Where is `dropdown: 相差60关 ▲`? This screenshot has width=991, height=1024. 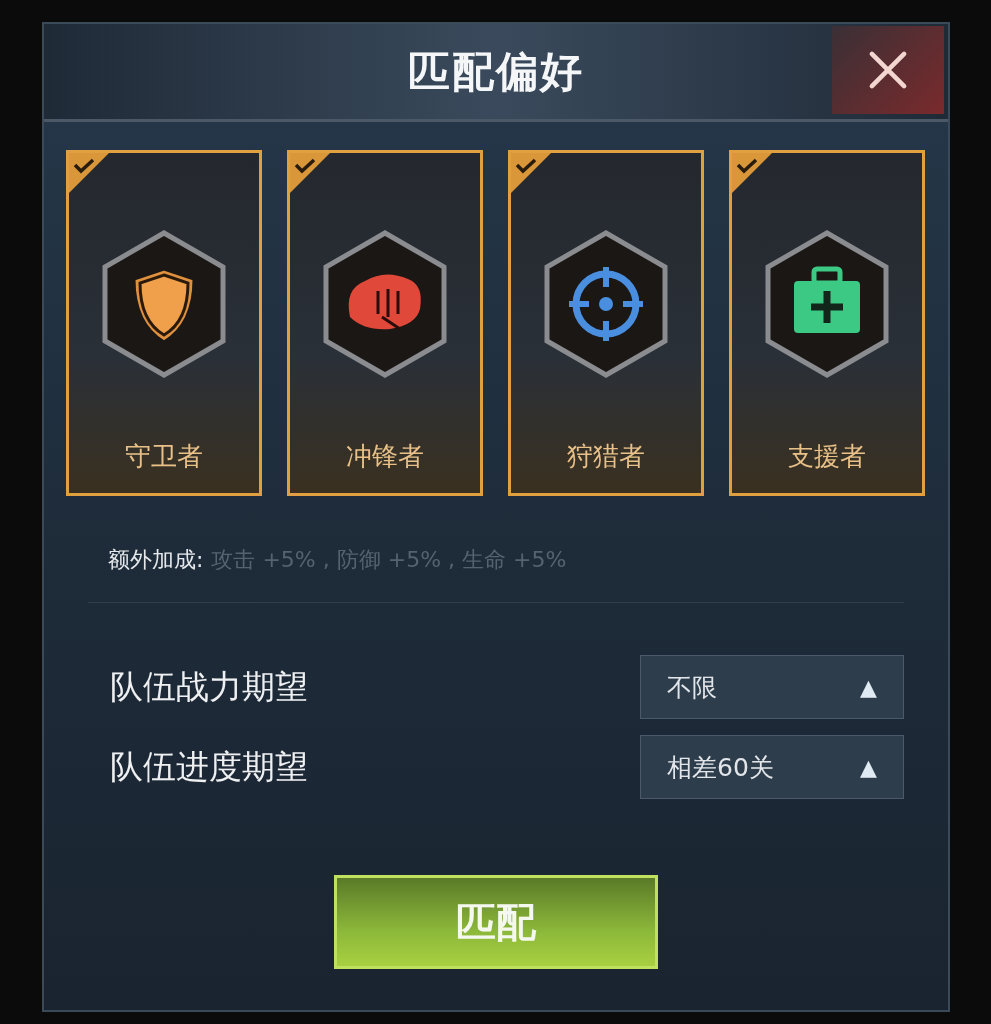 dropdown: 相差60关 ▲ is located at coordinates (772, 767).